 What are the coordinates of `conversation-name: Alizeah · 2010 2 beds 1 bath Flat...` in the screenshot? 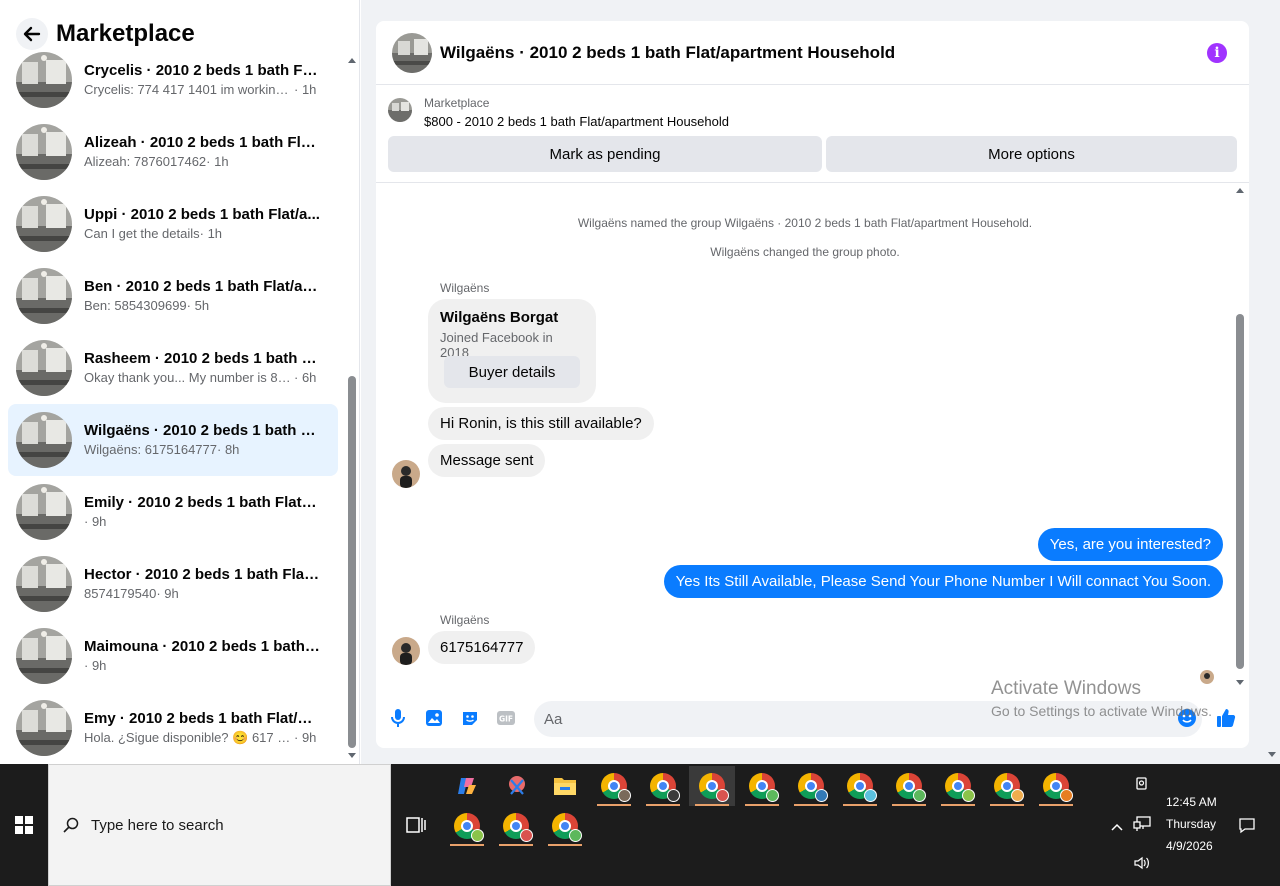 It's located at (202, 142).